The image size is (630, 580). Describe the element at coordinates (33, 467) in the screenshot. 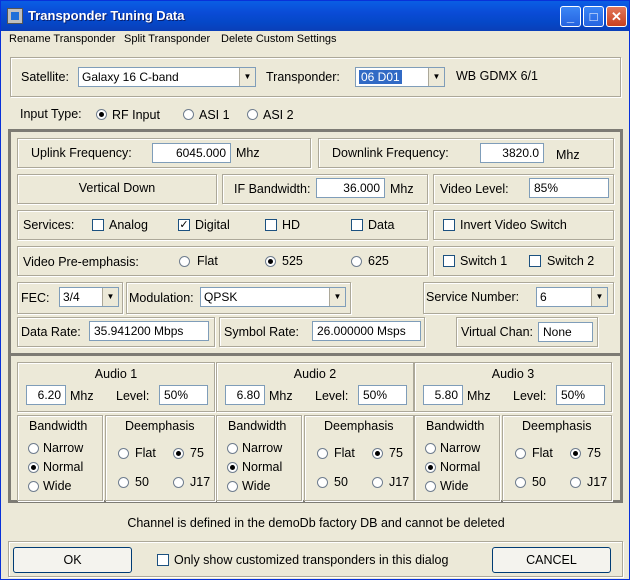

I see `audio-1-bandwidth-normal-radio` at that location.